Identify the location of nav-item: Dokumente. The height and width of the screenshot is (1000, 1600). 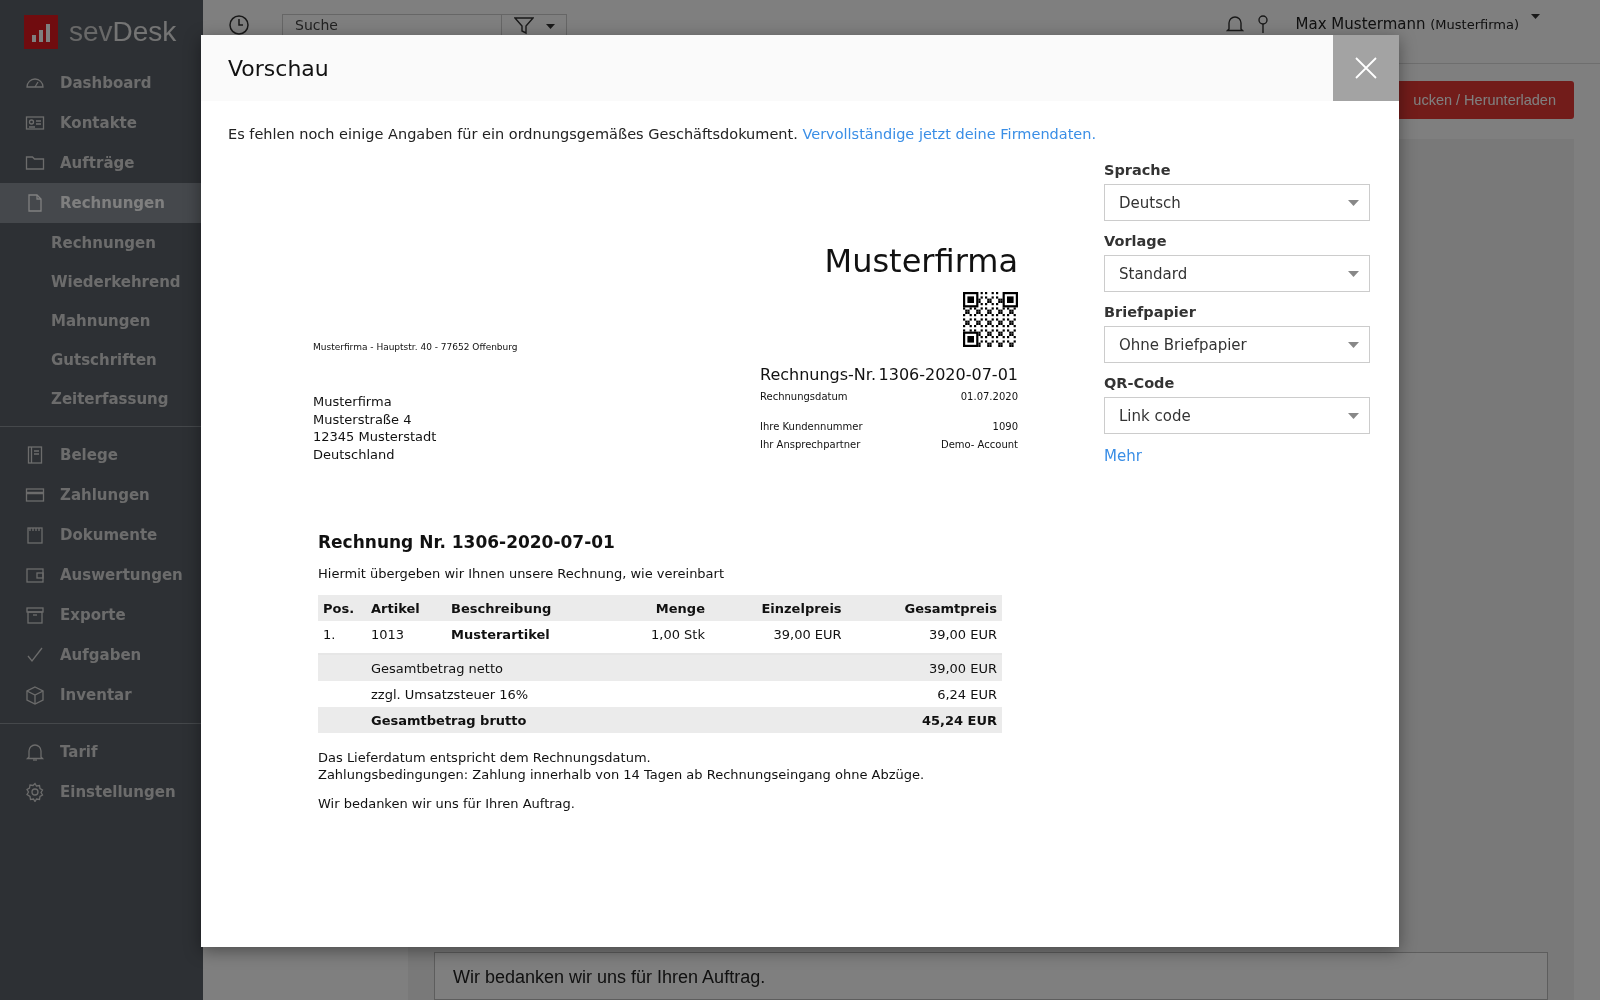
(101, 535).